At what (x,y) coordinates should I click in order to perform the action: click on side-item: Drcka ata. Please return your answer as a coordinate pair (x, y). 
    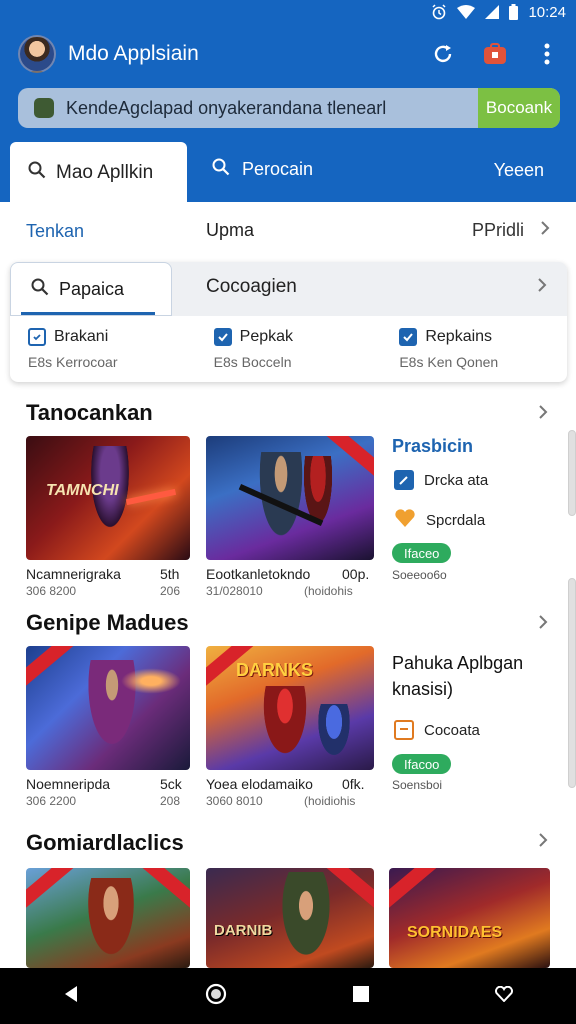
    Looking at the image, I should click on (441, 480).